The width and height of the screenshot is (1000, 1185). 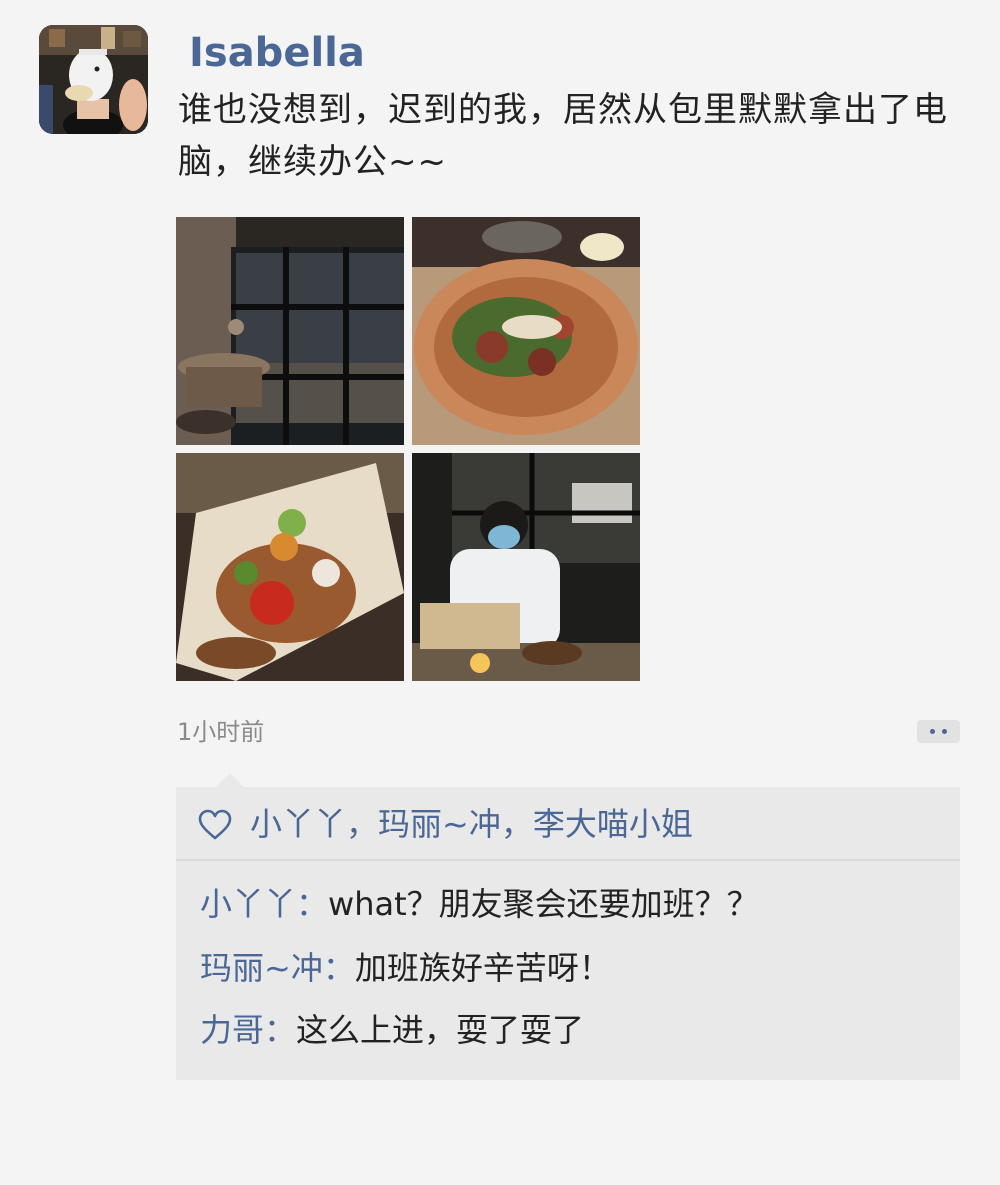 What do you see at coordinates (248, 1030) in the screenshot?
I see `comment-author: 力哥：` at bounding box center [248, 1030].